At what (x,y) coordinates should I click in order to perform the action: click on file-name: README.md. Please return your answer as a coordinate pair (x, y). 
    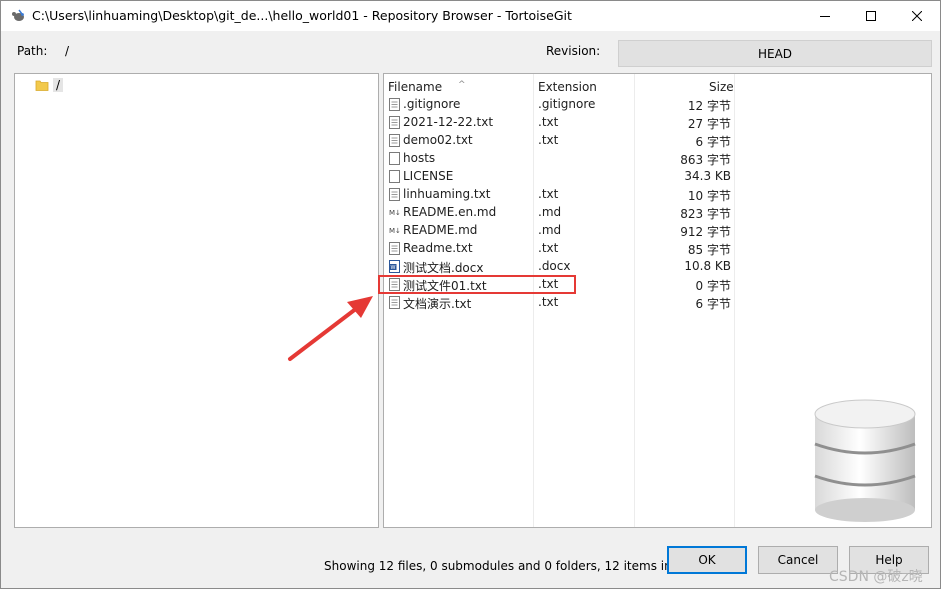
    Looking at the image, I should click on (440, 230).